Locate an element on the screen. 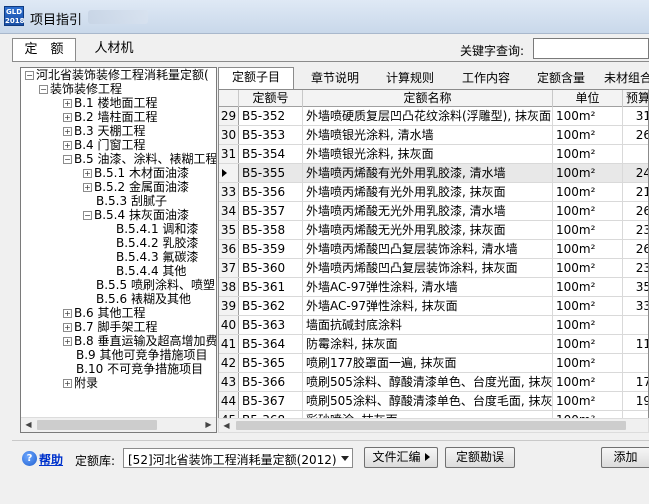  tree-item: − 河北省装饰装修工程消耗量定额( is located at coordinates (117, 75).